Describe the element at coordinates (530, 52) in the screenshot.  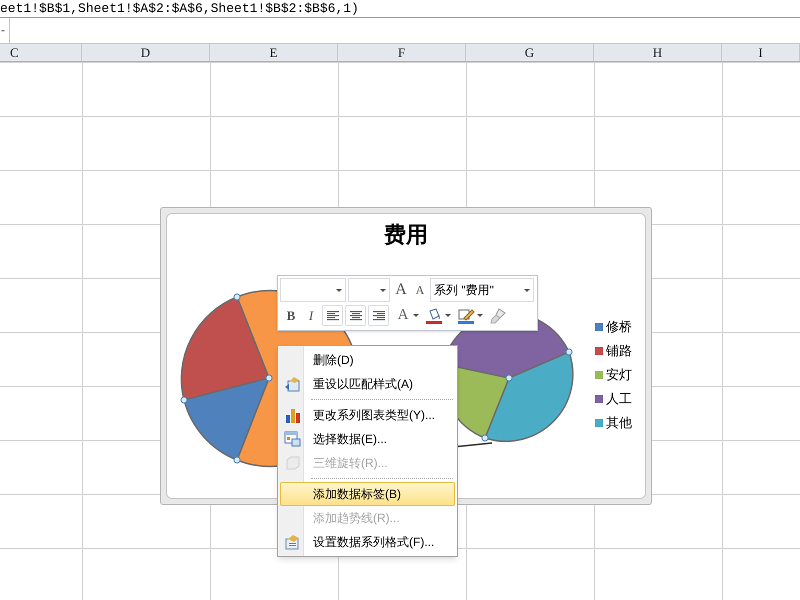
I see `column-header: G` at that location.